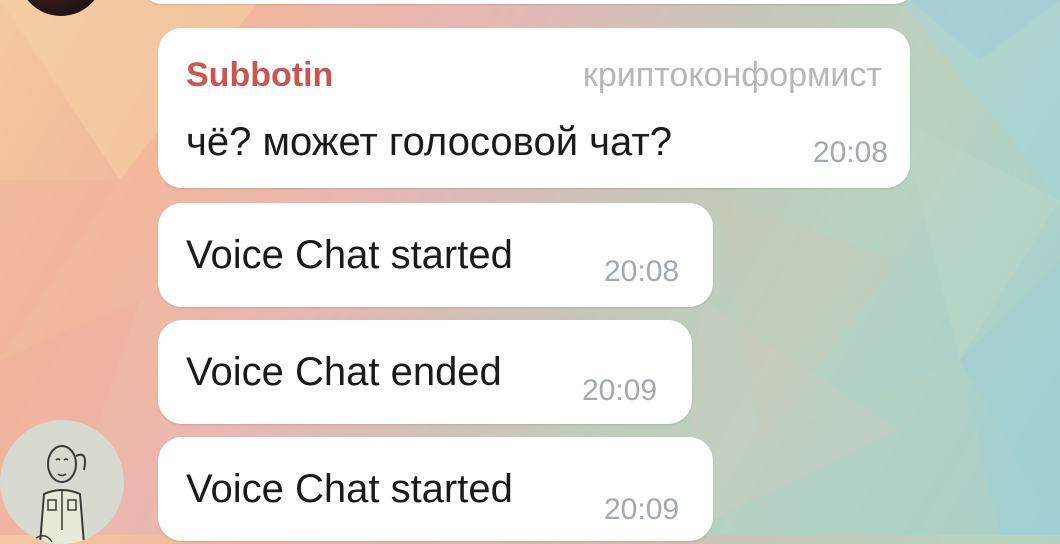 The height and width of the screenshot is (544, 1060). What do you see at coordinates (259, 75) in the screenshot?
I see `sender-name: Subbotin` at bounding box center [259, 75].